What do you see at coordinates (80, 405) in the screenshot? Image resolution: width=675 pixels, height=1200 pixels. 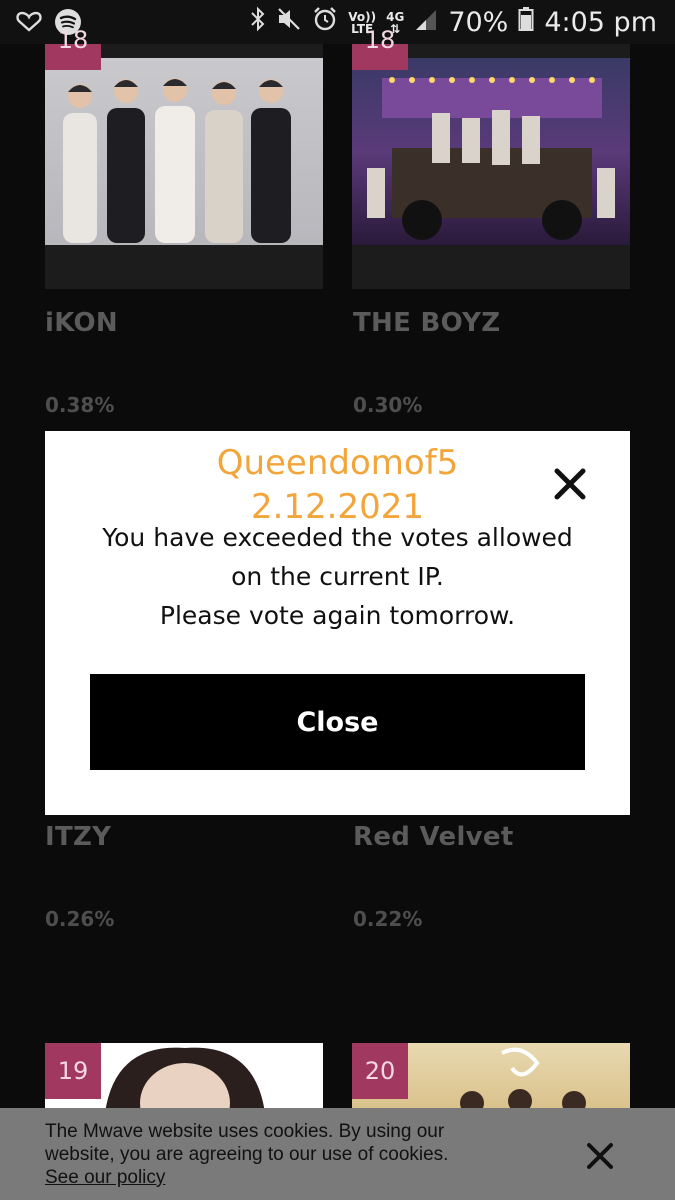 I see `vote-percent: 0.38%` at bounding box center [80, 405].